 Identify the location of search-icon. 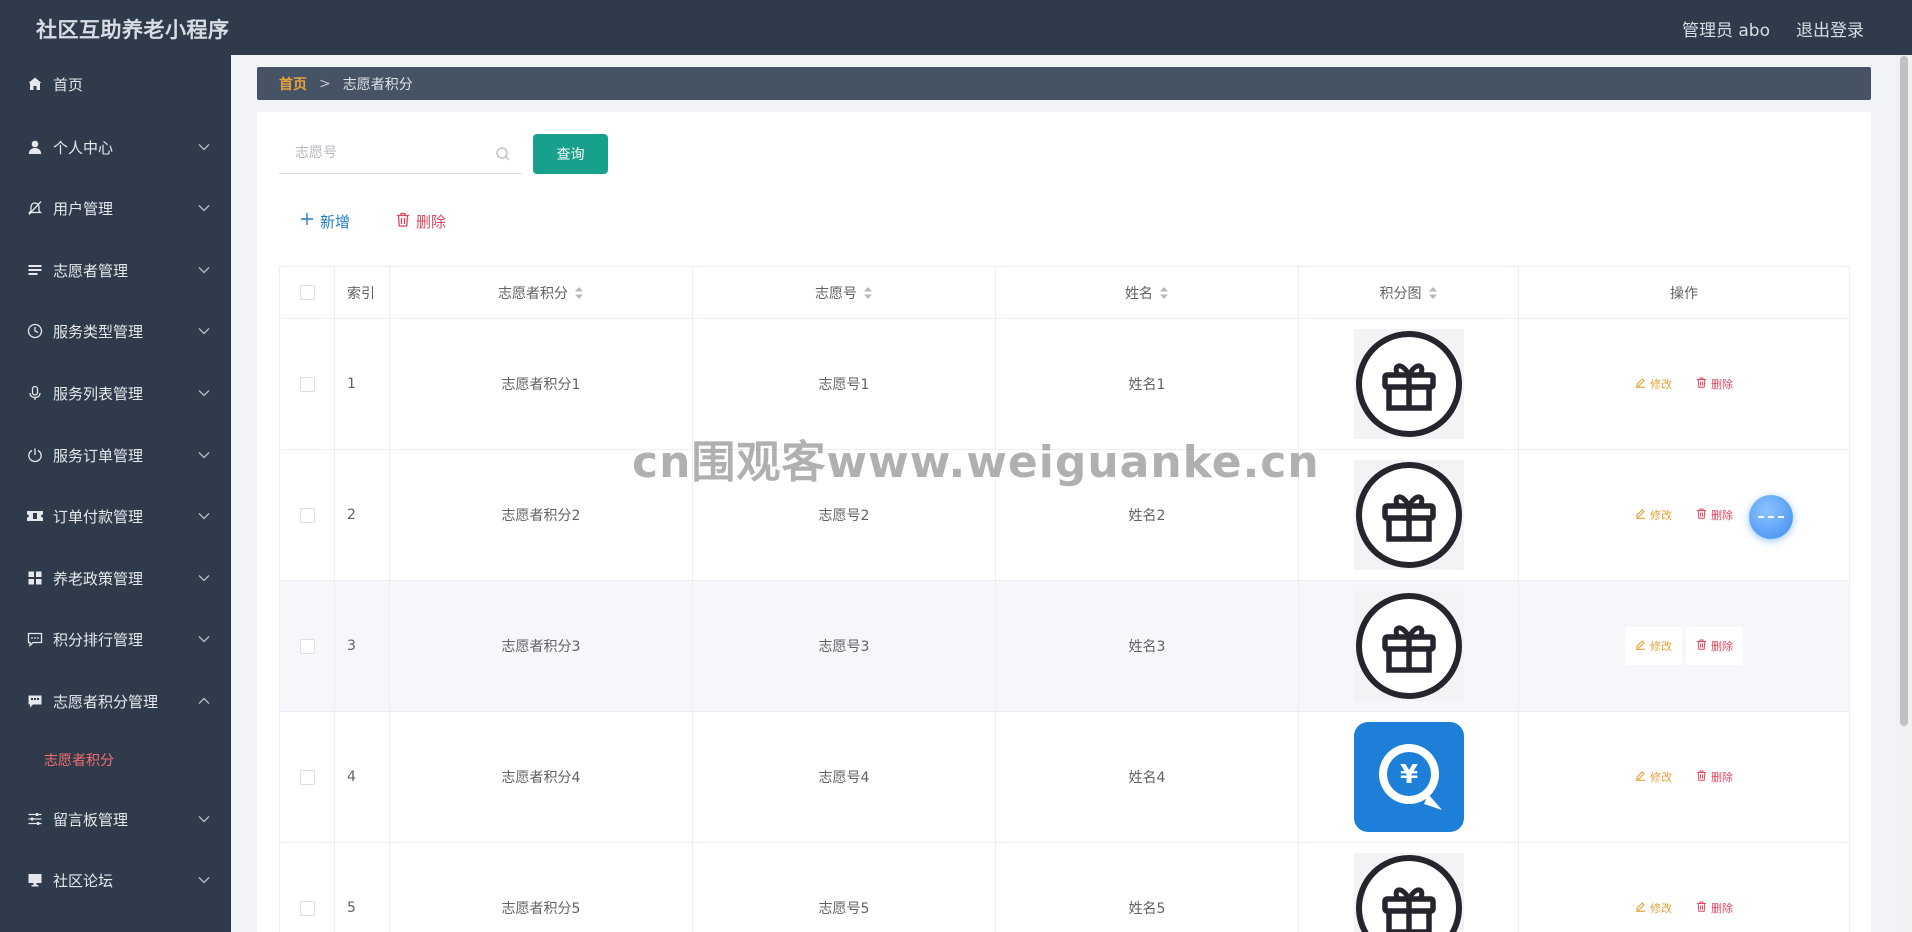
(503, 154).